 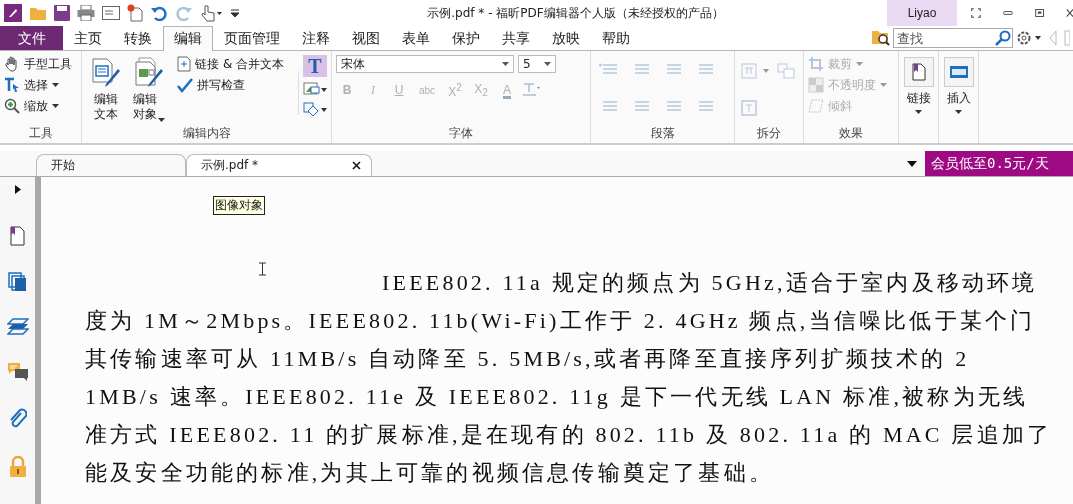 I want to click on image-dropdown-icon, so click(x=315, y=89).